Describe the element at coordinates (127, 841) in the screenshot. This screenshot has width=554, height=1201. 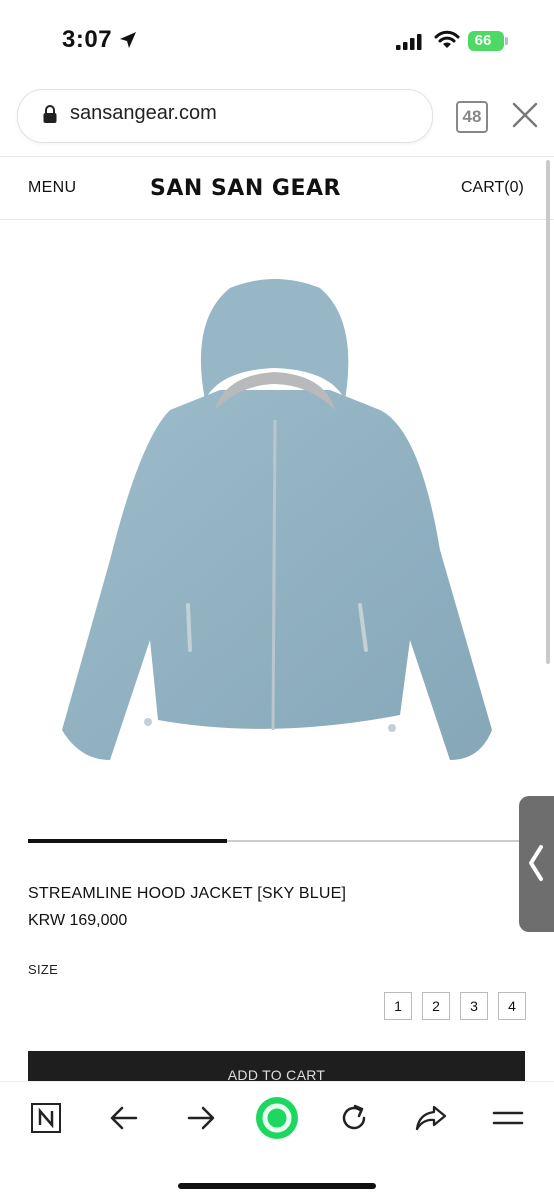
I see `gallery-progress-fill` at that location.